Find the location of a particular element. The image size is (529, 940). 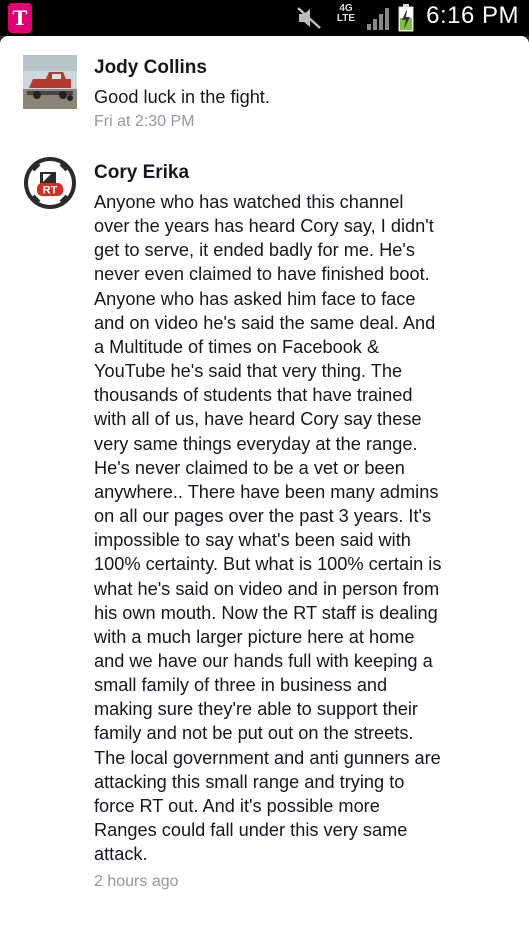

comment-text: Good luck in the fight. is located at coordinates (182, 97).